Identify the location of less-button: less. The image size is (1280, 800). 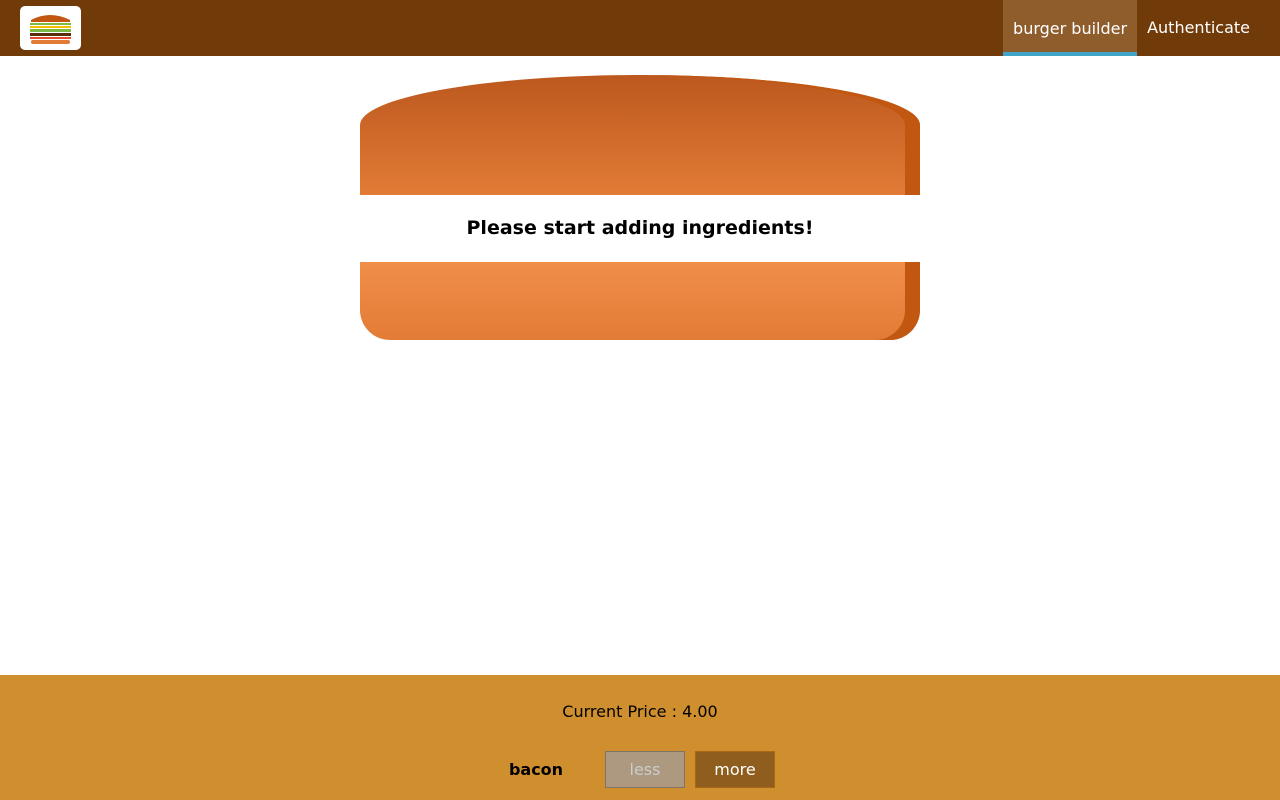
(645, 769).